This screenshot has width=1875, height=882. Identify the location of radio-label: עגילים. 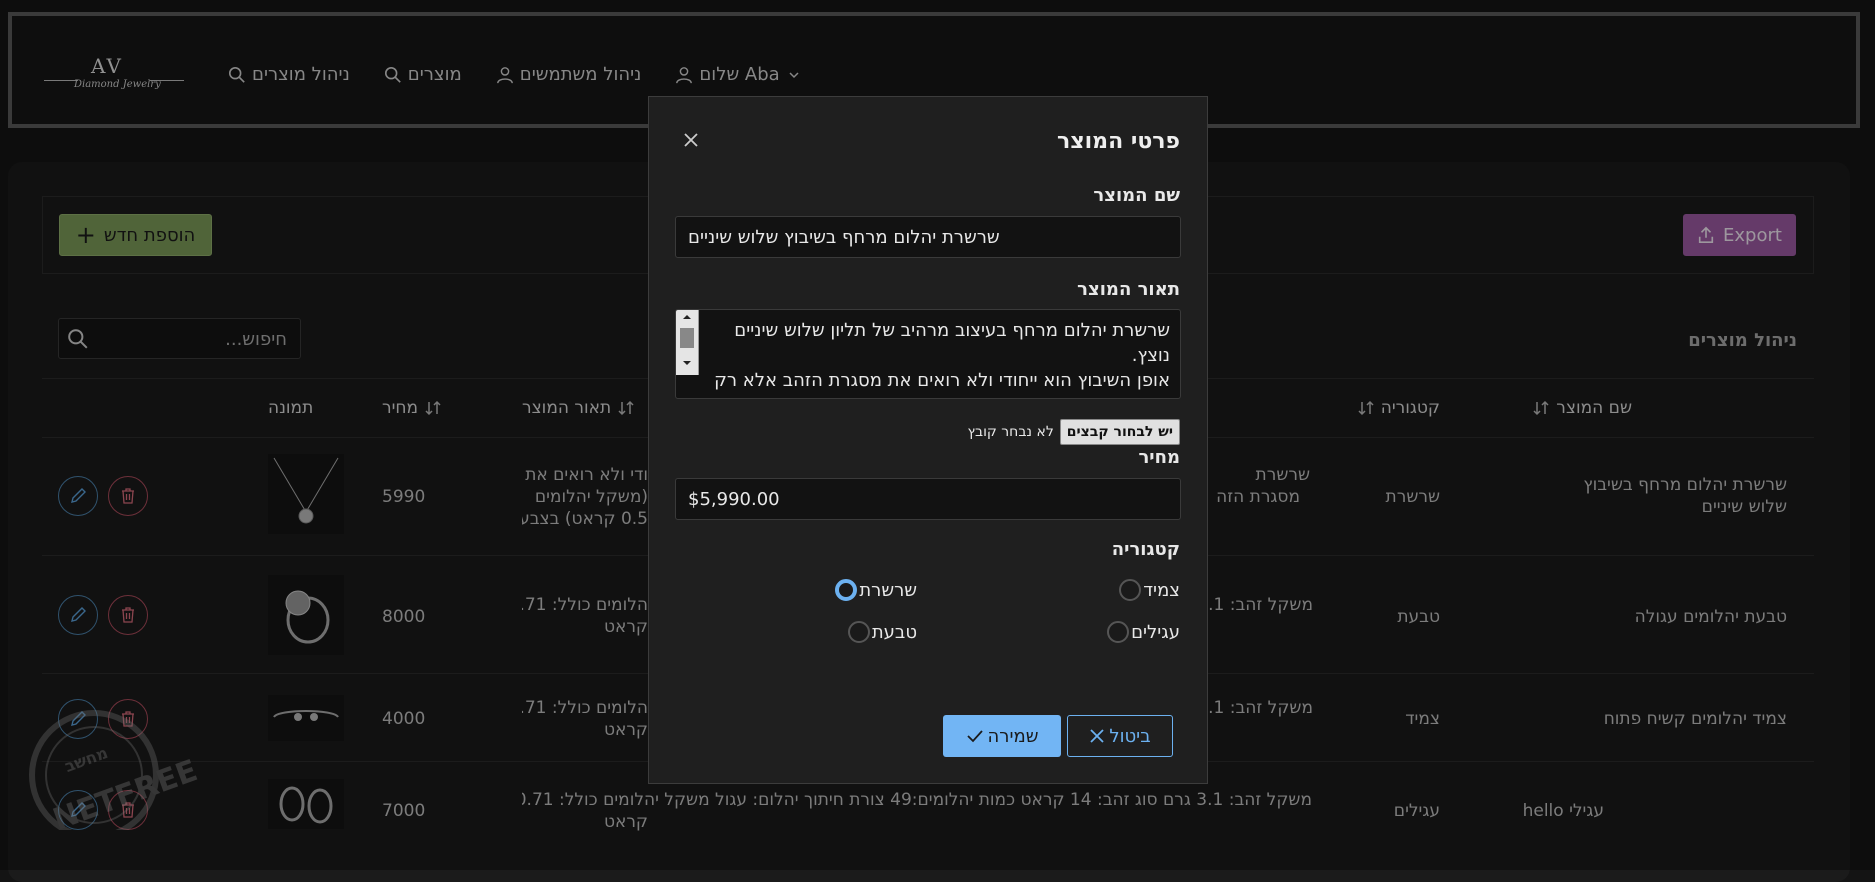
(1155, 632).